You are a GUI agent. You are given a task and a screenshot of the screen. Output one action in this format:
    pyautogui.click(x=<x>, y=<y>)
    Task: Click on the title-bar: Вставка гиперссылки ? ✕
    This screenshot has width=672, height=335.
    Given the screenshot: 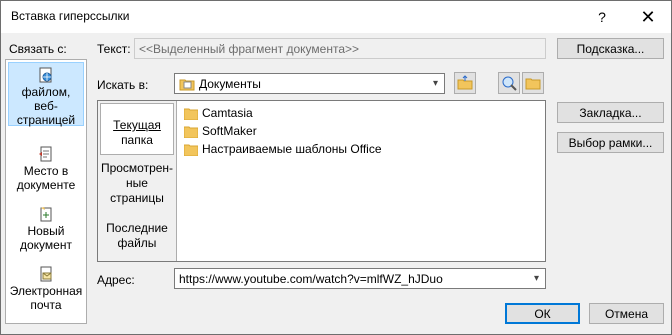 What is the action you would take?
    pyautogui.click(x=336, y=17)
    